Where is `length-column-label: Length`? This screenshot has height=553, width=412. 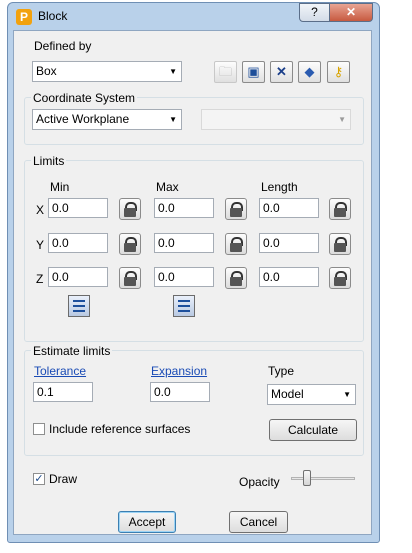 length-column-label: Length is located at coordinates (279, 187).